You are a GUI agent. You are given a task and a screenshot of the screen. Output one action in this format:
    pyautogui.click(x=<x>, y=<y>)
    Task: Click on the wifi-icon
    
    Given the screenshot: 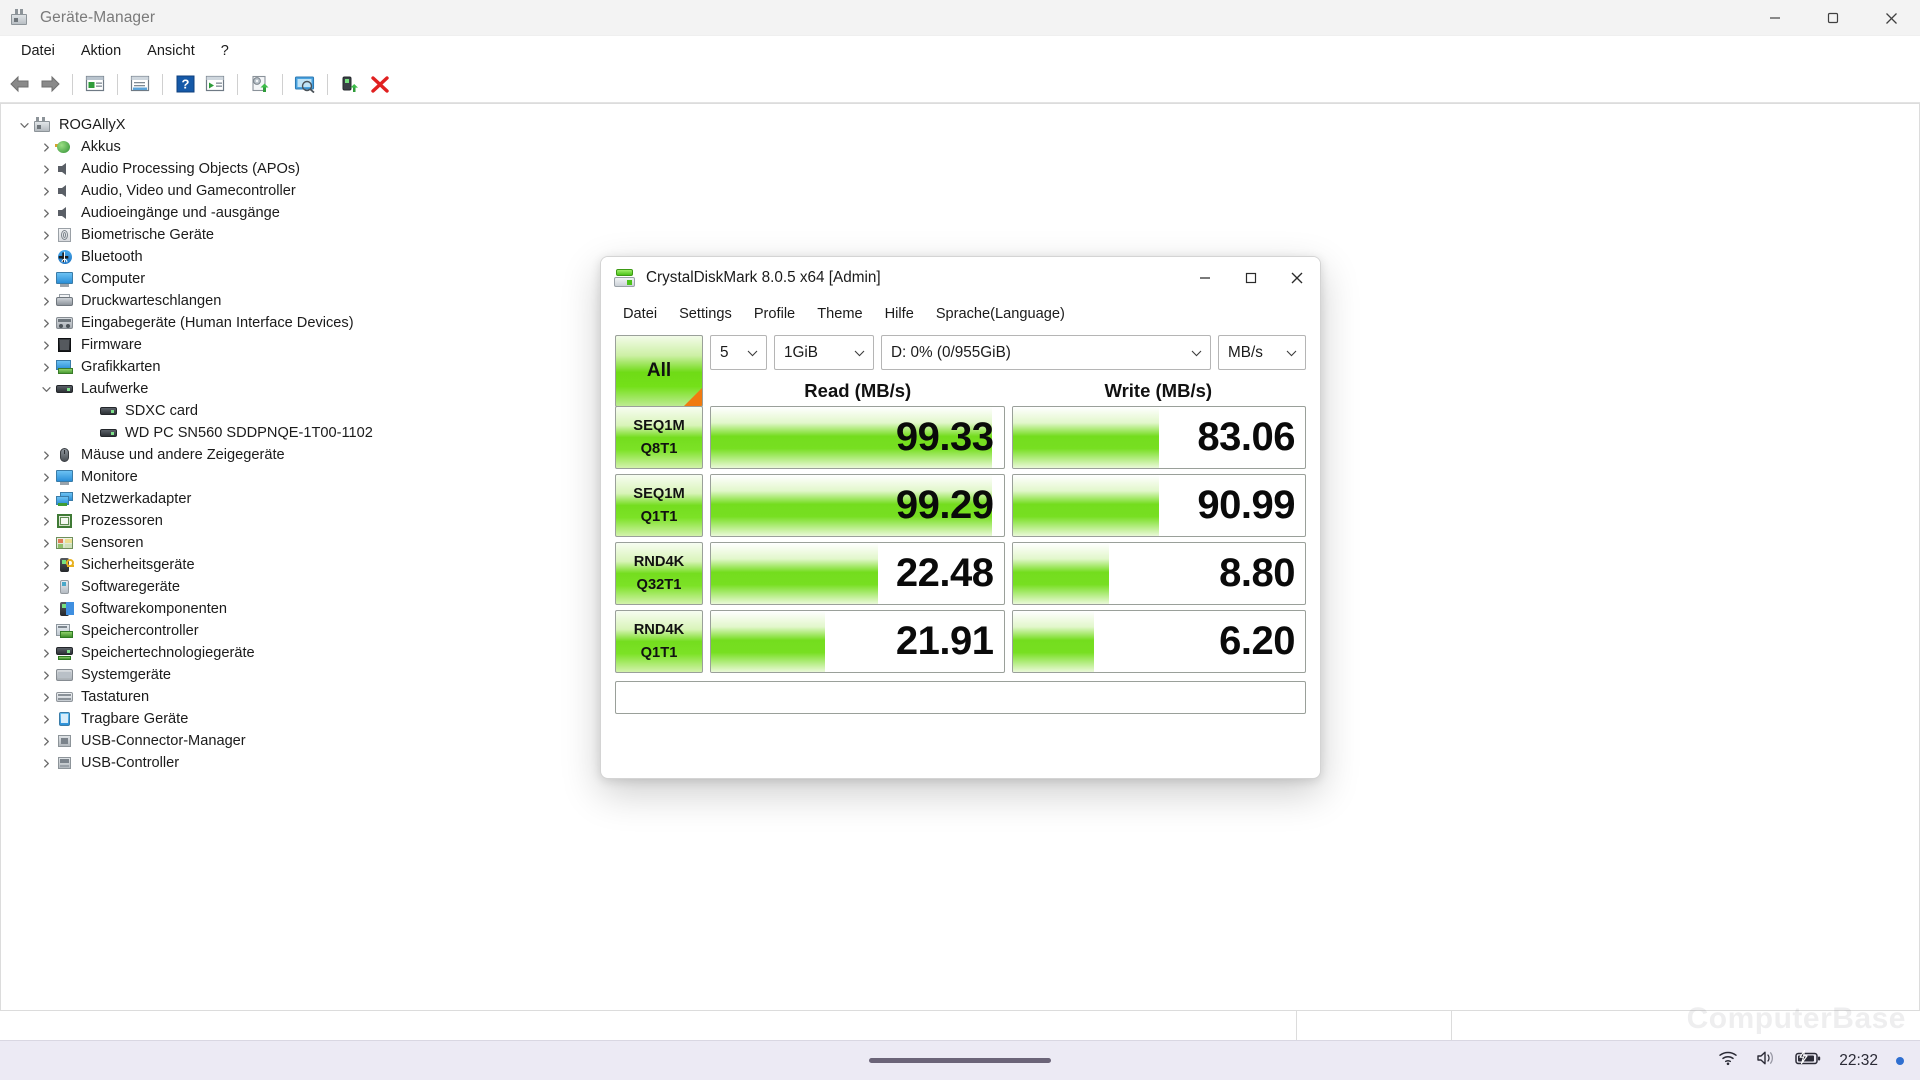 What is the action you would take?
    pyautogui.click(x=1728, y=1060)
    